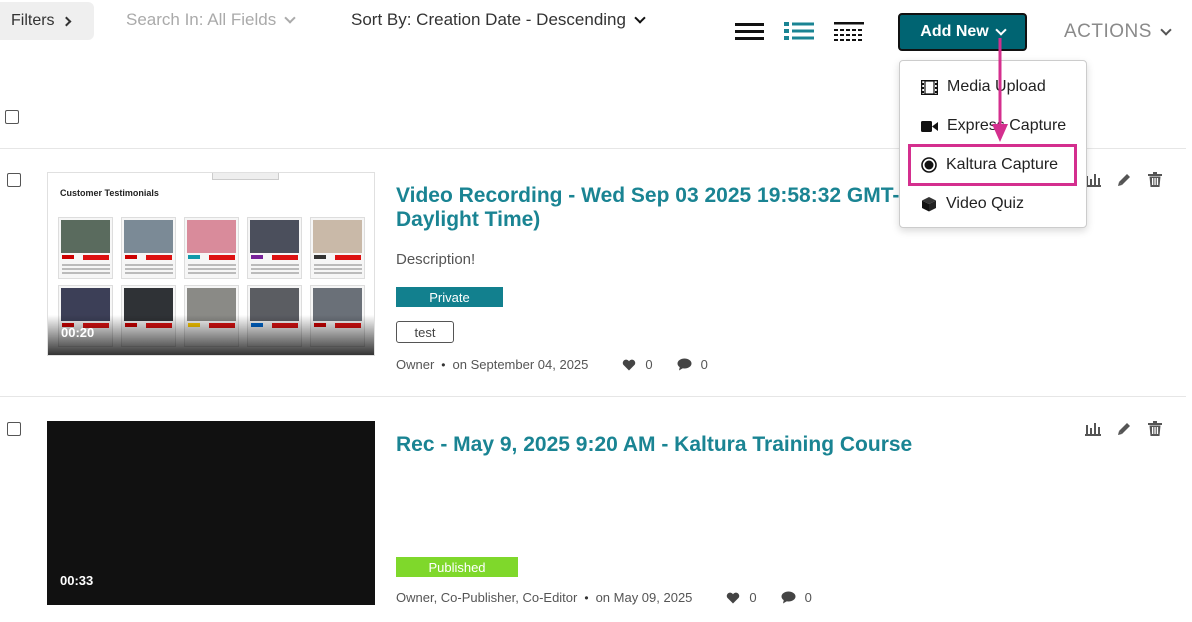  What do you see at coordinates (992, 165) in the screenshot?
I see `highlight-box` at bounding box center [992, 165].